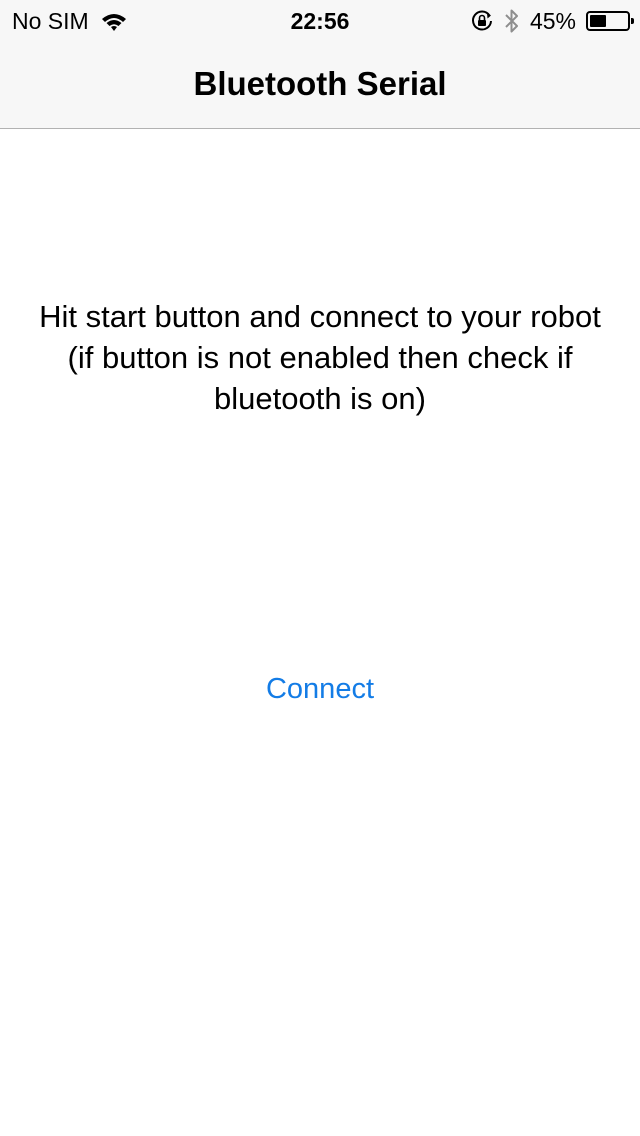  What do you see at coordinates (512, 21) in the screenshot?
I see `bluetooth-icon` at bounding box center [512, 21].